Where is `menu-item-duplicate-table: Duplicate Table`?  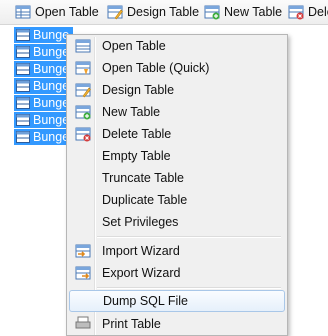
menu-item-duplicate-table: Duplicate Table is located at coordinates (176, 200).